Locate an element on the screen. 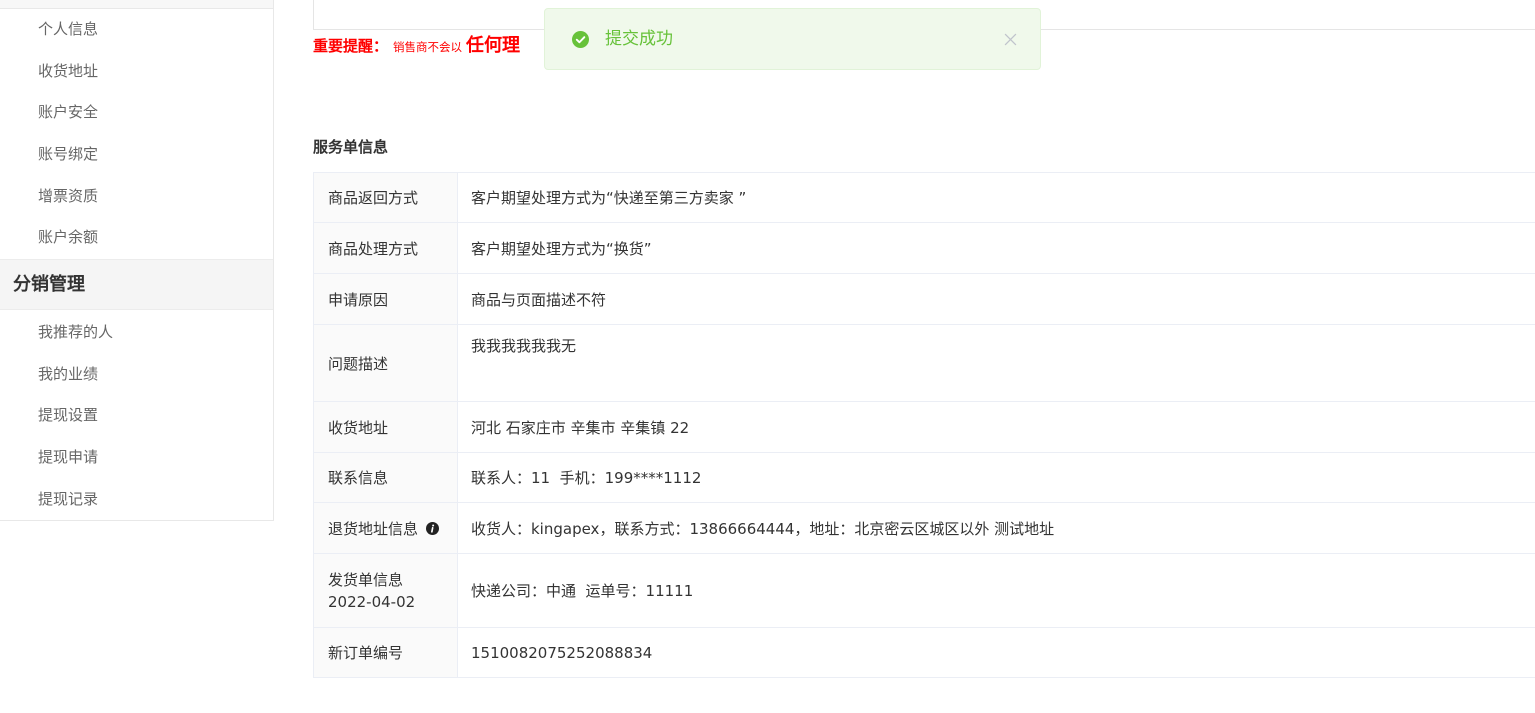  sidebar-item-withdraw-request: 提现申请 is located at coordinates (136, 458).